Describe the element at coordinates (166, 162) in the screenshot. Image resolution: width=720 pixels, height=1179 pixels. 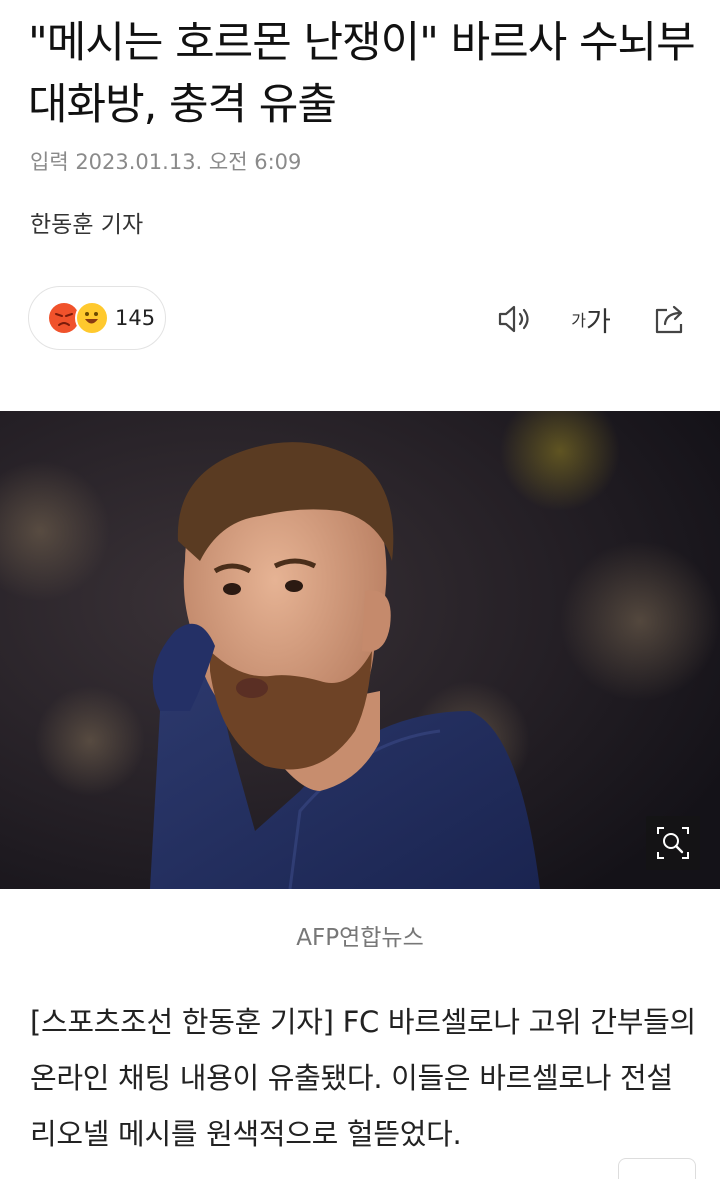
I see `publish-date: 입력 2023.01.13. 오전 6:09` at that location.